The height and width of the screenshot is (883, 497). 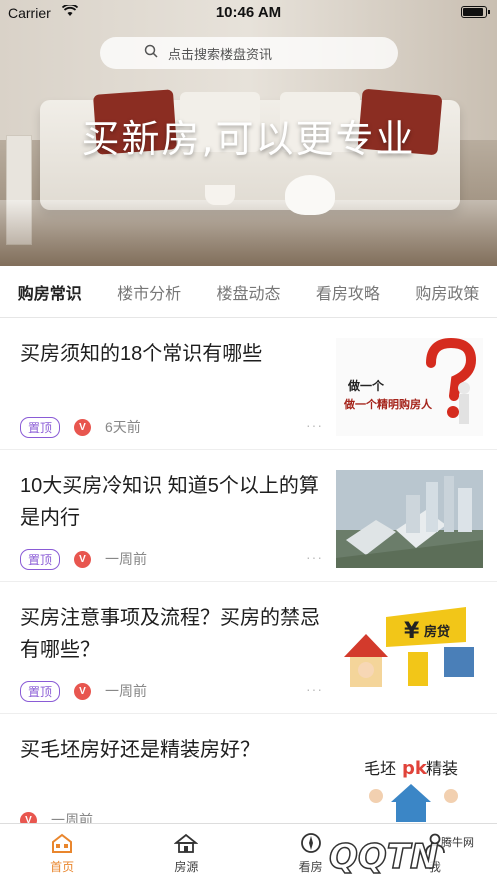 I want to click on hero-teapot, so click(x=310, y=195).